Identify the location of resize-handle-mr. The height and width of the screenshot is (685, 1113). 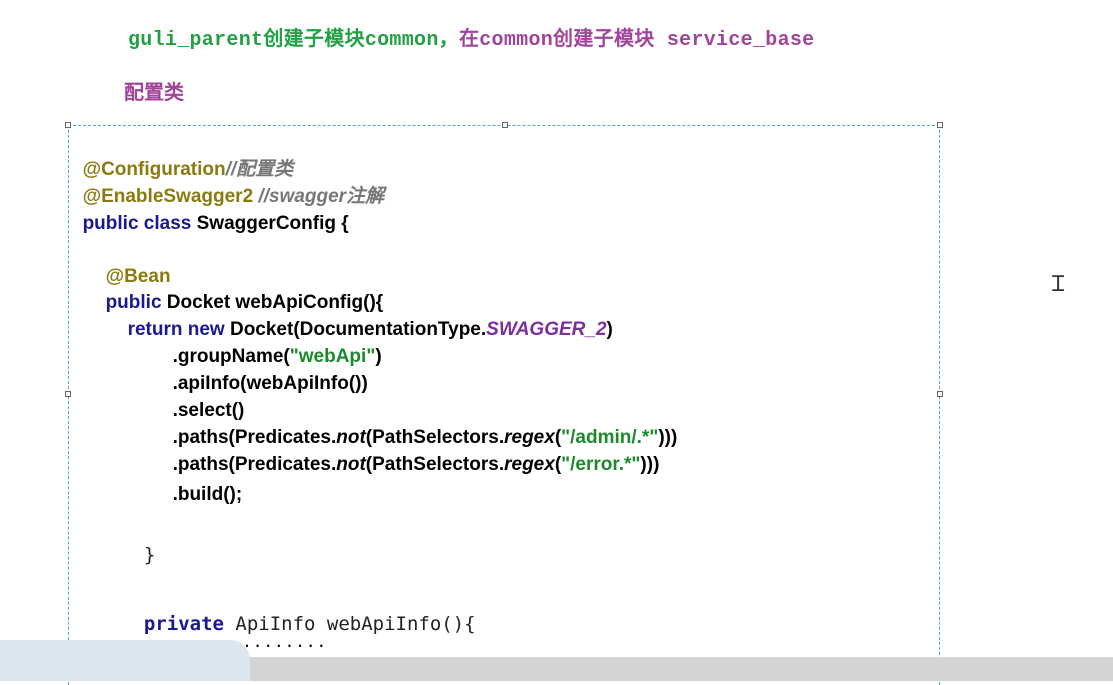
(940, 394).